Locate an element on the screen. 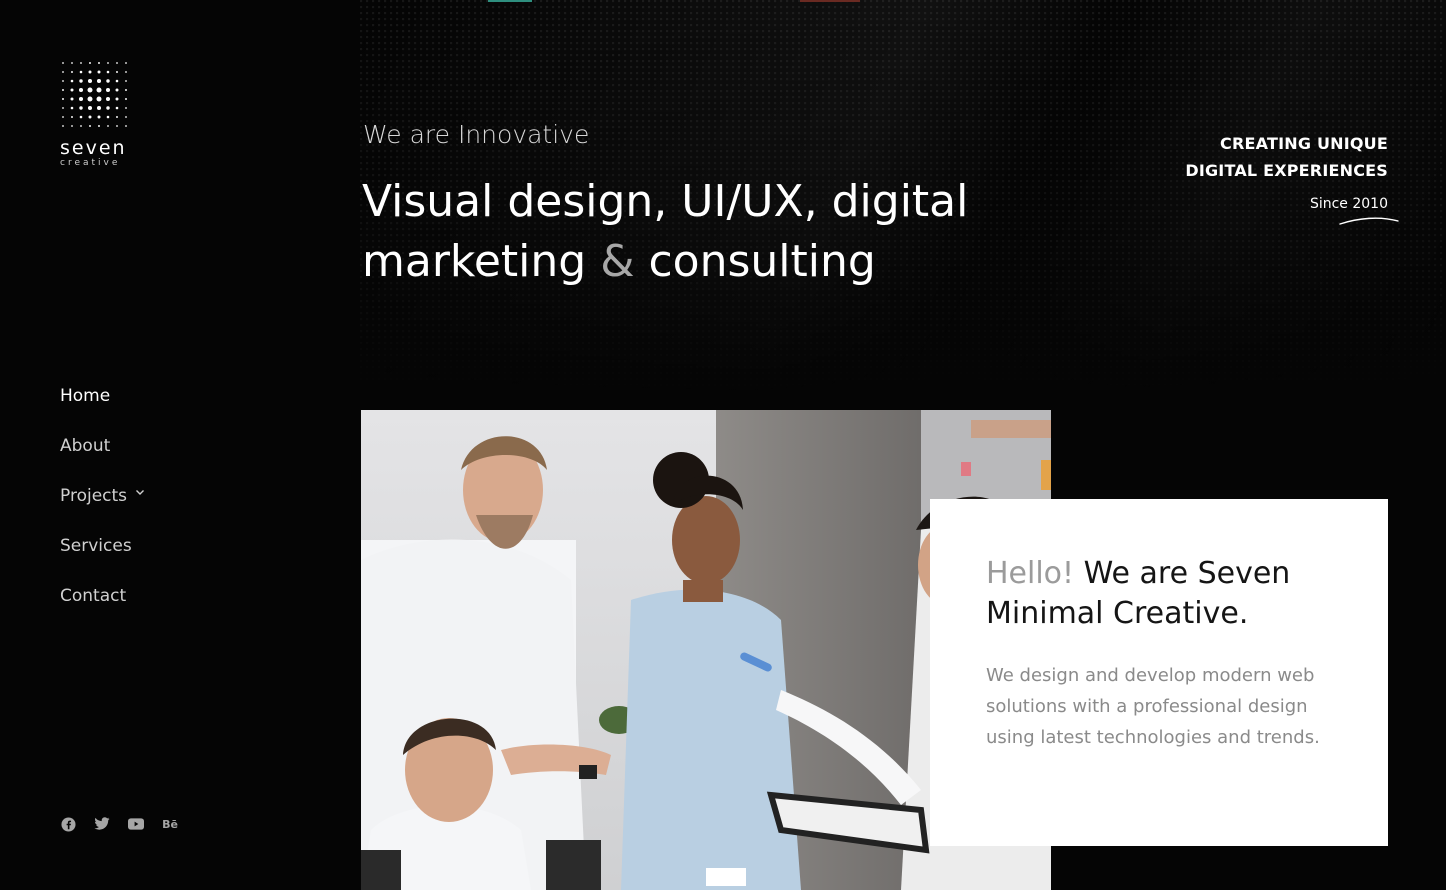  nav-item-contact: Contact is located at coordinates (102, 608).